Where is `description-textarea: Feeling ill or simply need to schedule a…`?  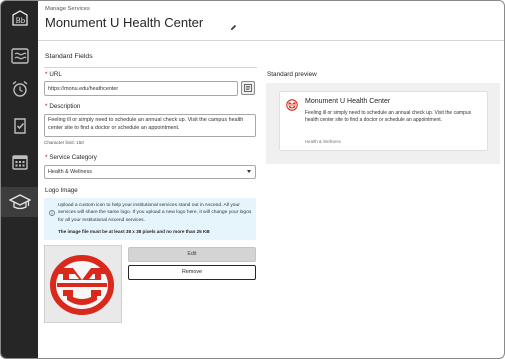 description-textarea: Feeling ill or simply need to schedule a… is located at coordinates (150, 125).